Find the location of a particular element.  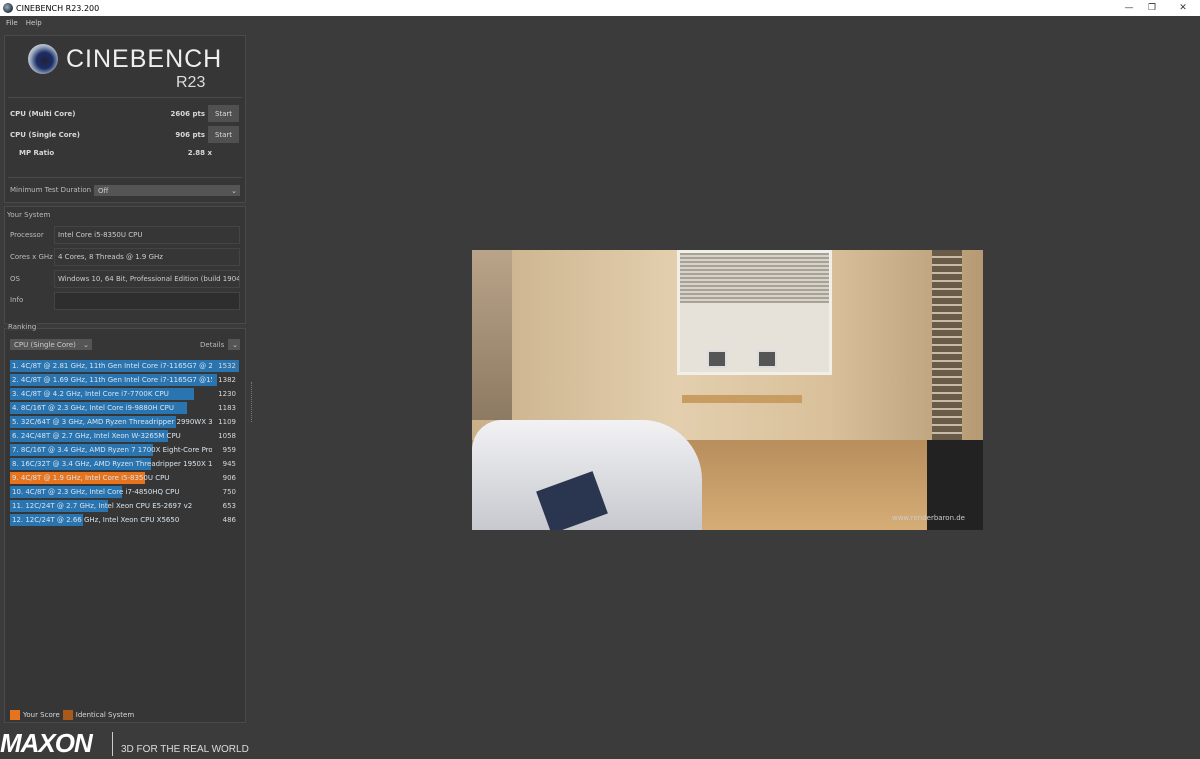

os-label: OS is located at coordinates (15, 279).